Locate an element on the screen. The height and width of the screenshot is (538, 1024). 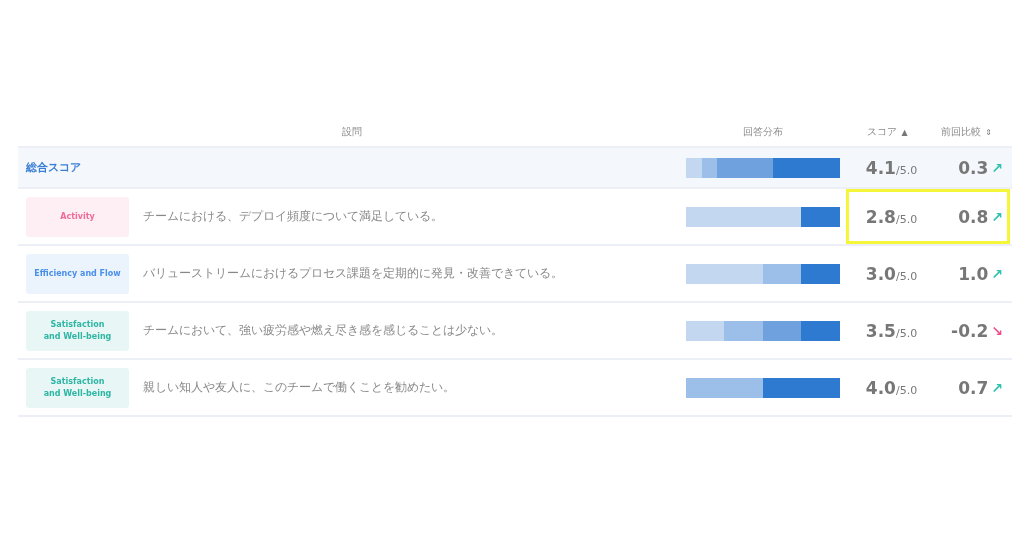
score-value: 4.0/5.0 is located at coordinates (891, 387).